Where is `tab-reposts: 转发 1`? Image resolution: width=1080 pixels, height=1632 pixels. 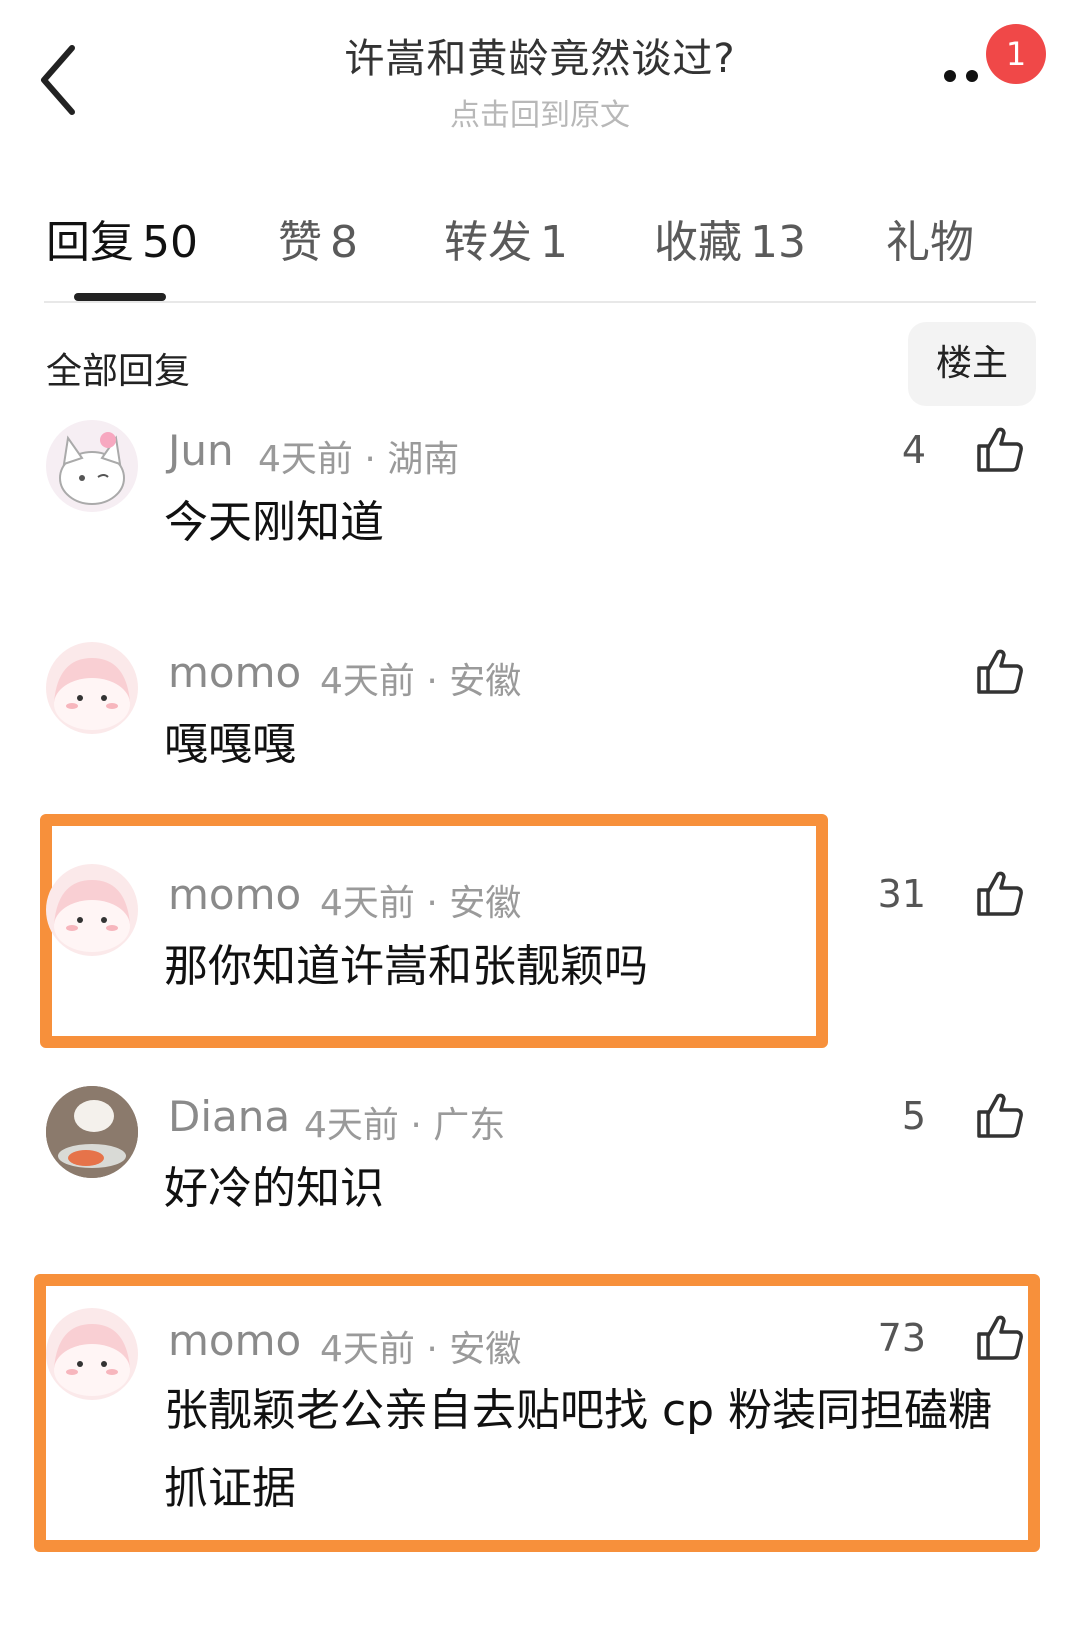 tab-reposts: 转发 1 is located at coordinates (506, 238).